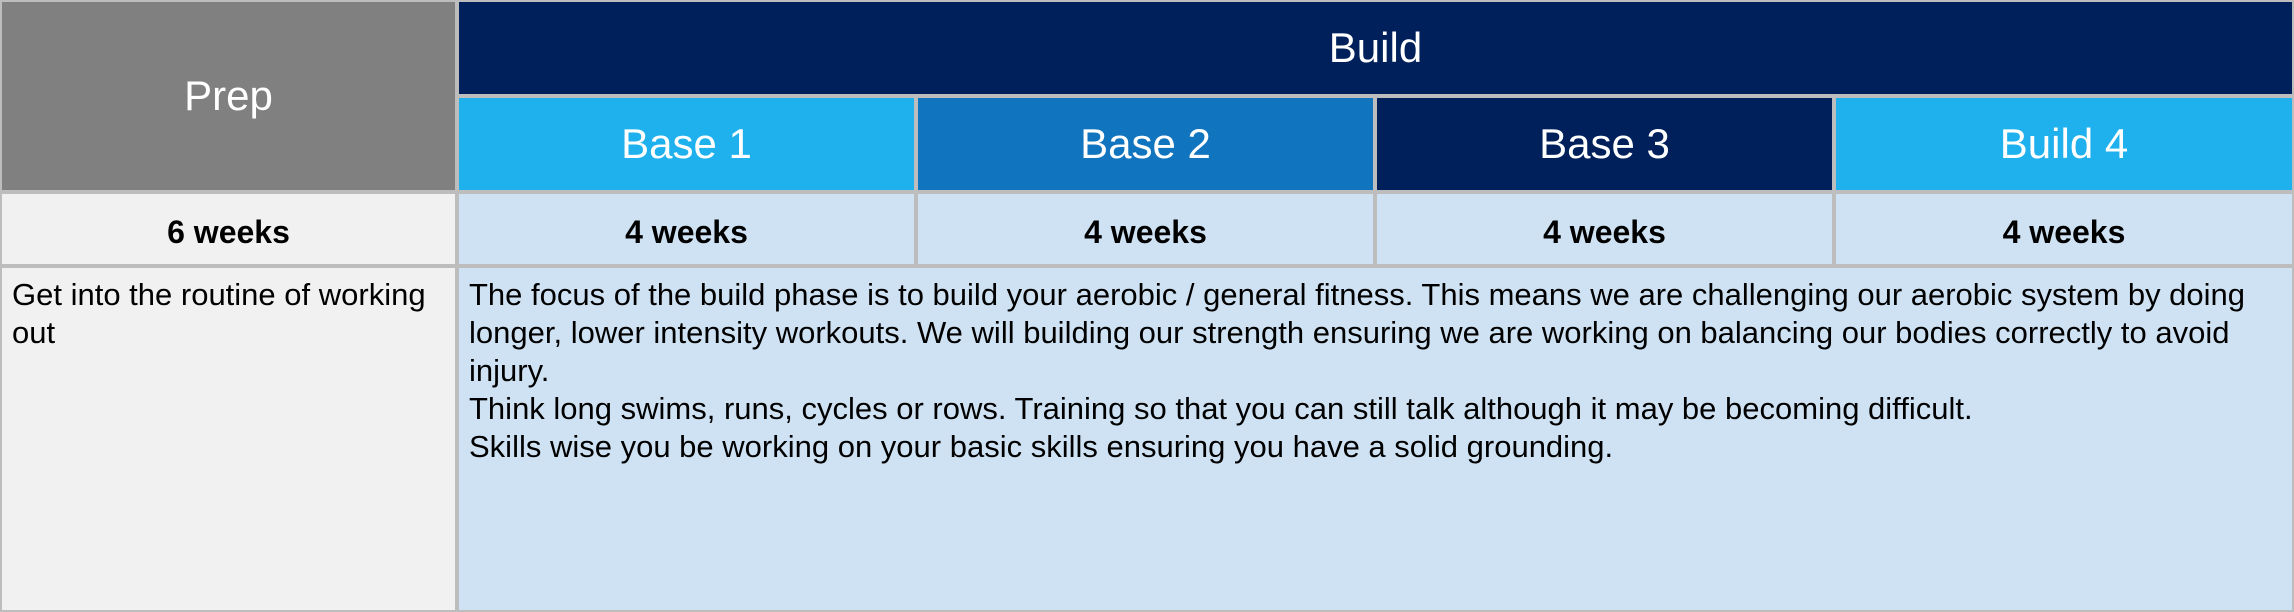  I want to click on base-3-duration: 4 weeks, so click(1604, 229).